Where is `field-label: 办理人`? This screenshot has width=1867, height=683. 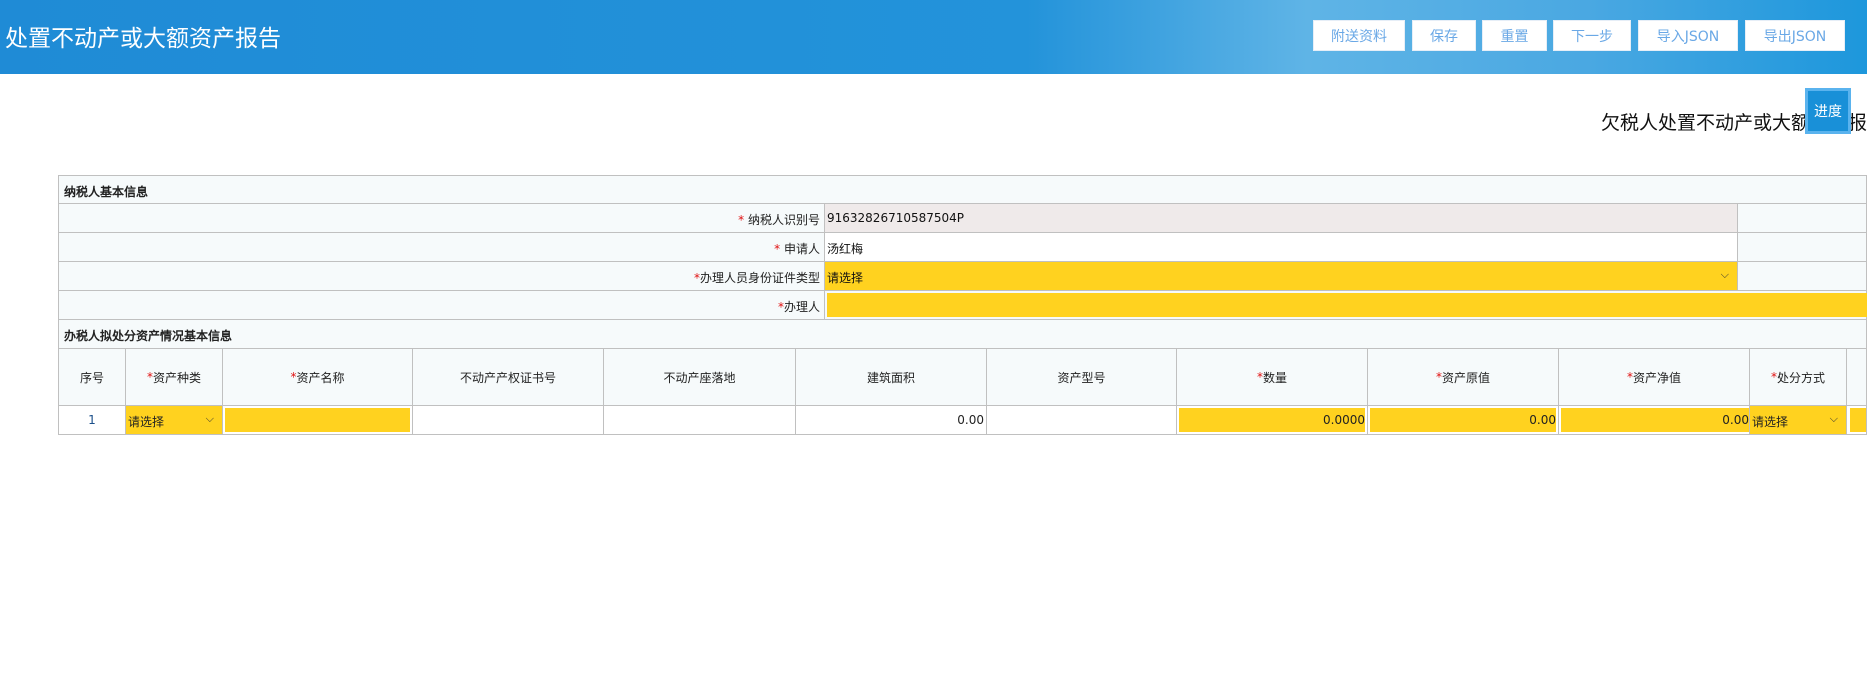
field-label: 办理人 is located at coordinates (801, 307).